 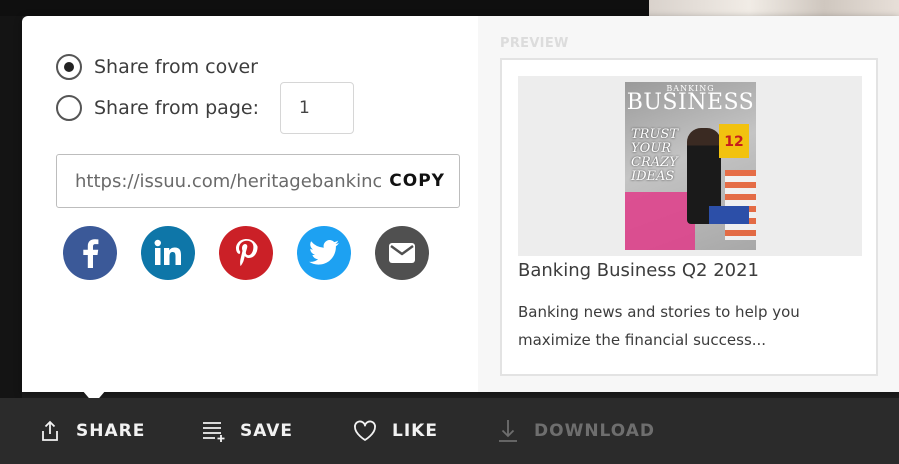 I want to click on heart-icon, so click(x=365, y=431).